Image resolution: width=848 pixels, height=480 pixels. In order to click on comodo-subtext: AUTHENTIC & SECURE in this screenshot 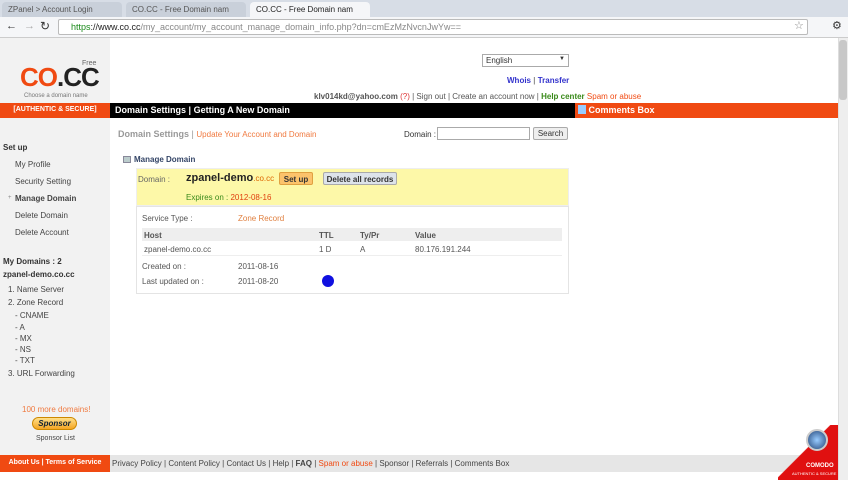, I will do `click(814, 473)`.